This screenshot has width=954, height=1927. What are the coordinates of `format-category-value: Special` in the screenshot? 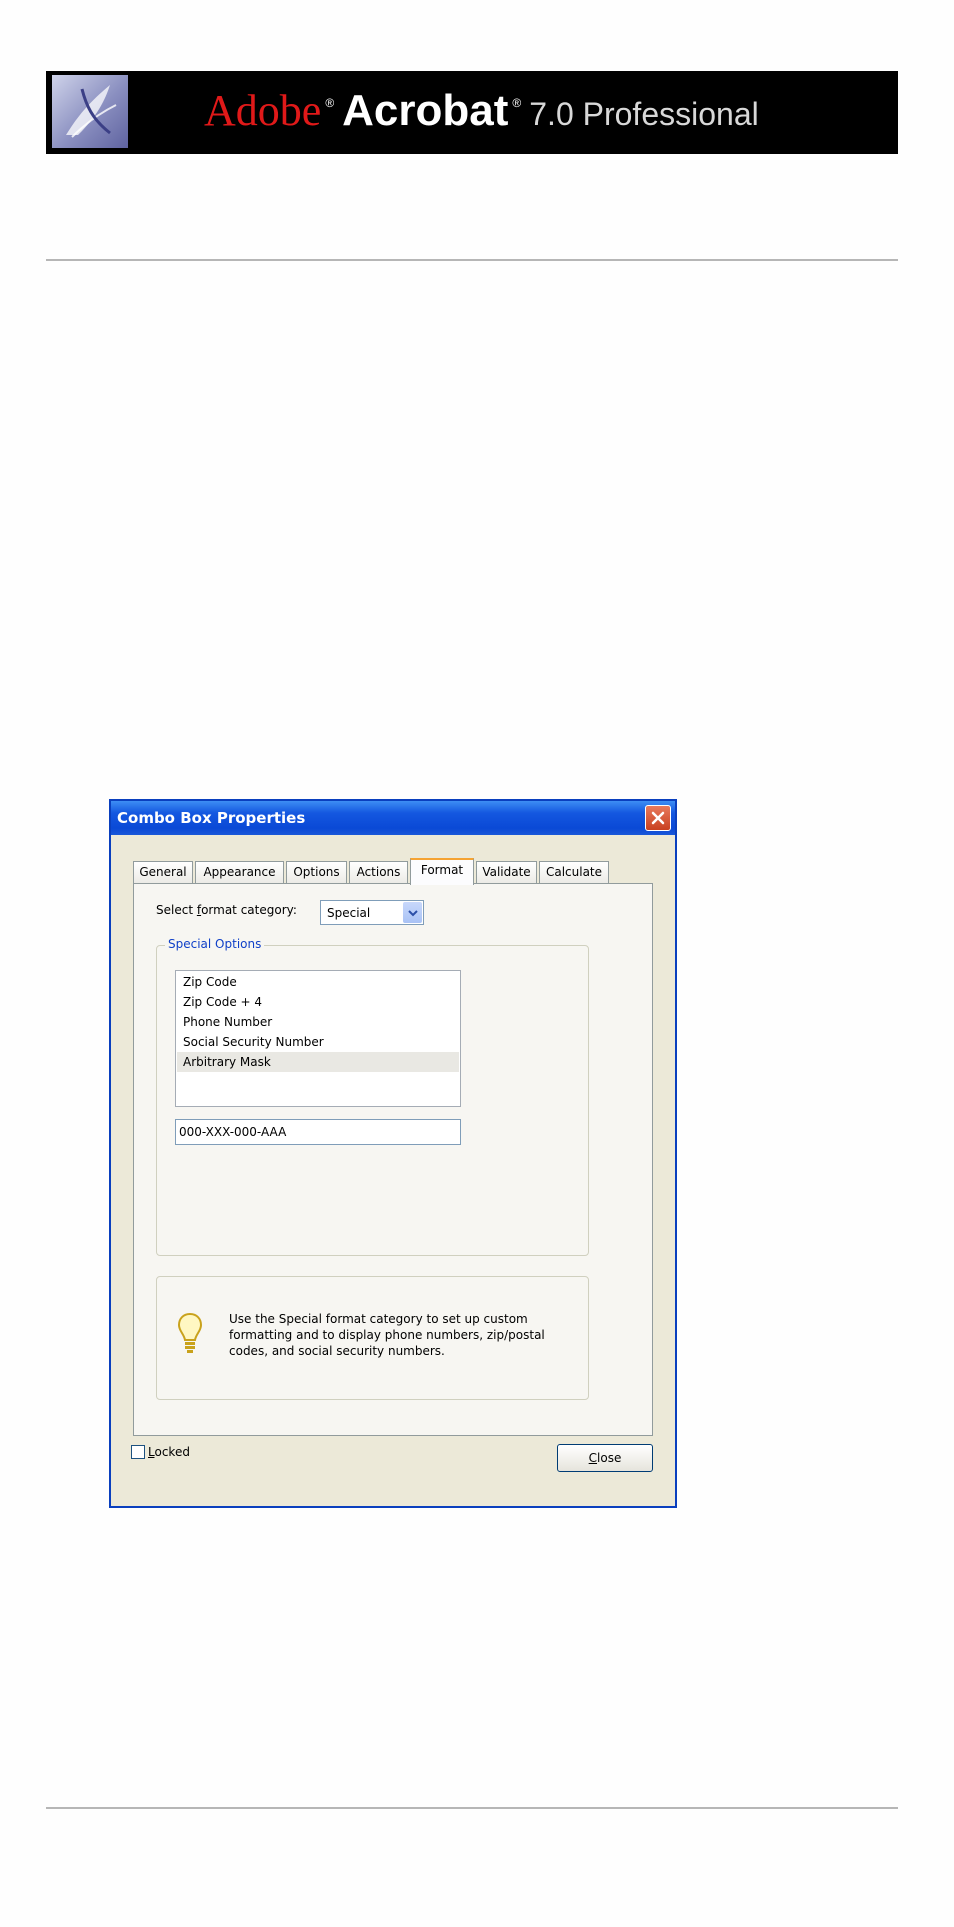 It's located at (349, 913).